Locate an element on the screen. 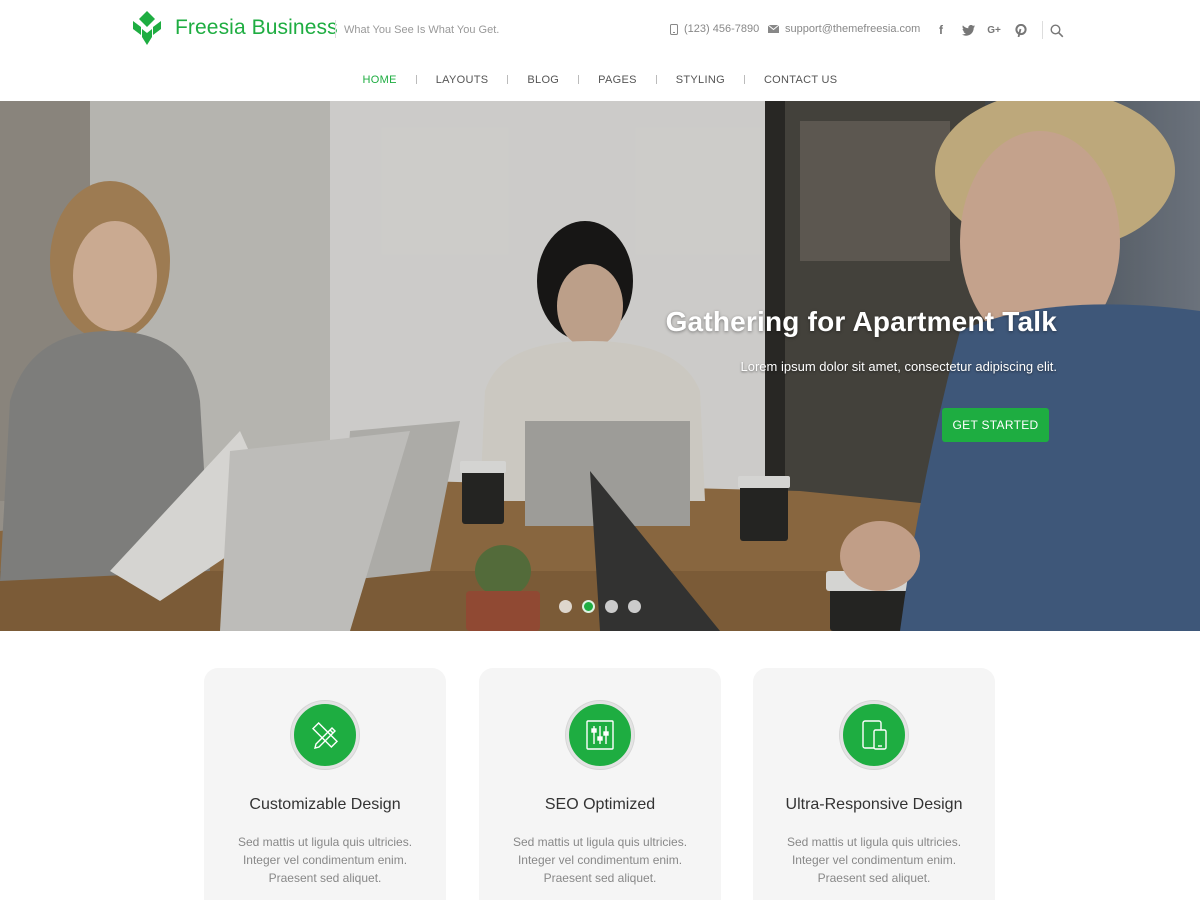 The height and width of the screenshot is (900, 1200). get-started-button: GET STARTED is located at coordinates (995, 425).